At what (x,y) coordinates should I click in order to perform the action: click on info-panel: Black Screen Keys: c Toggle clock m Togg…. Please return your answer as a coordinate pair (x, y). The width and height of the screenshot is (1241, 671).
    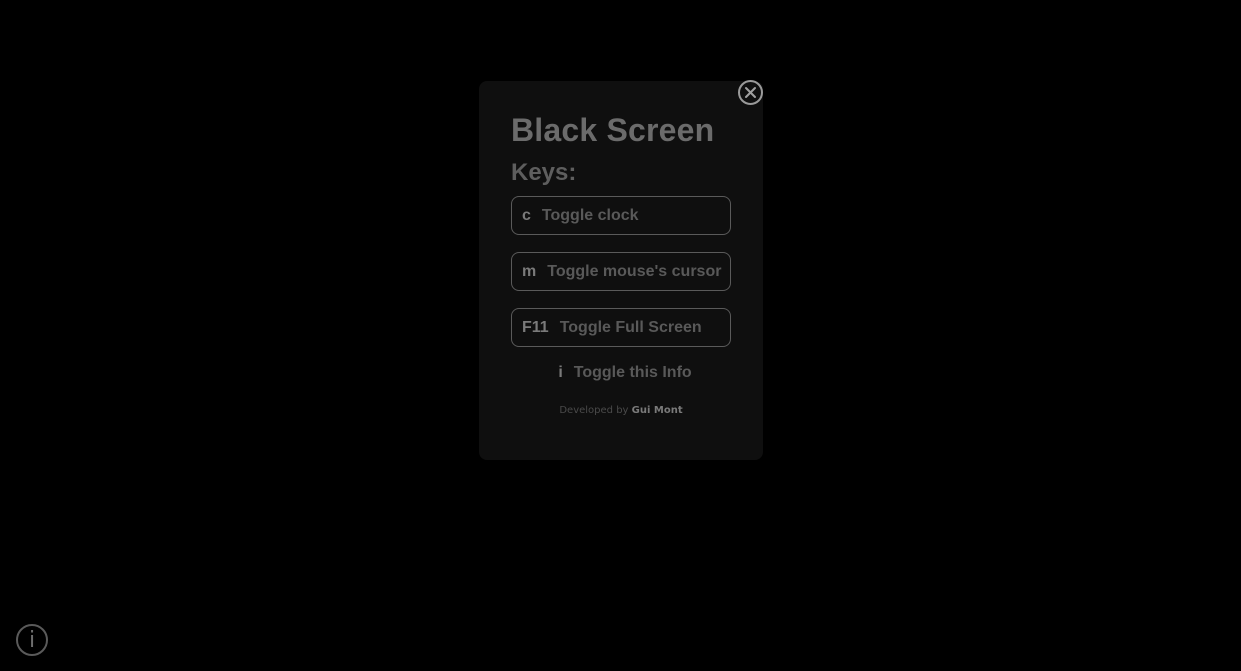
    Looking at the image, I should click on (621, 270).